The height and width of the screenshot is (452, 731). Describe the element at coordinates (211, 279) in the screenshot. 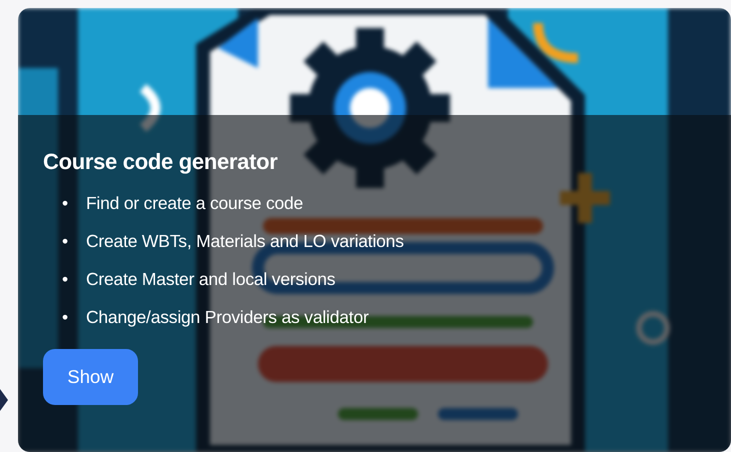

I see `feature-item: Create Master and local versions` at that location.